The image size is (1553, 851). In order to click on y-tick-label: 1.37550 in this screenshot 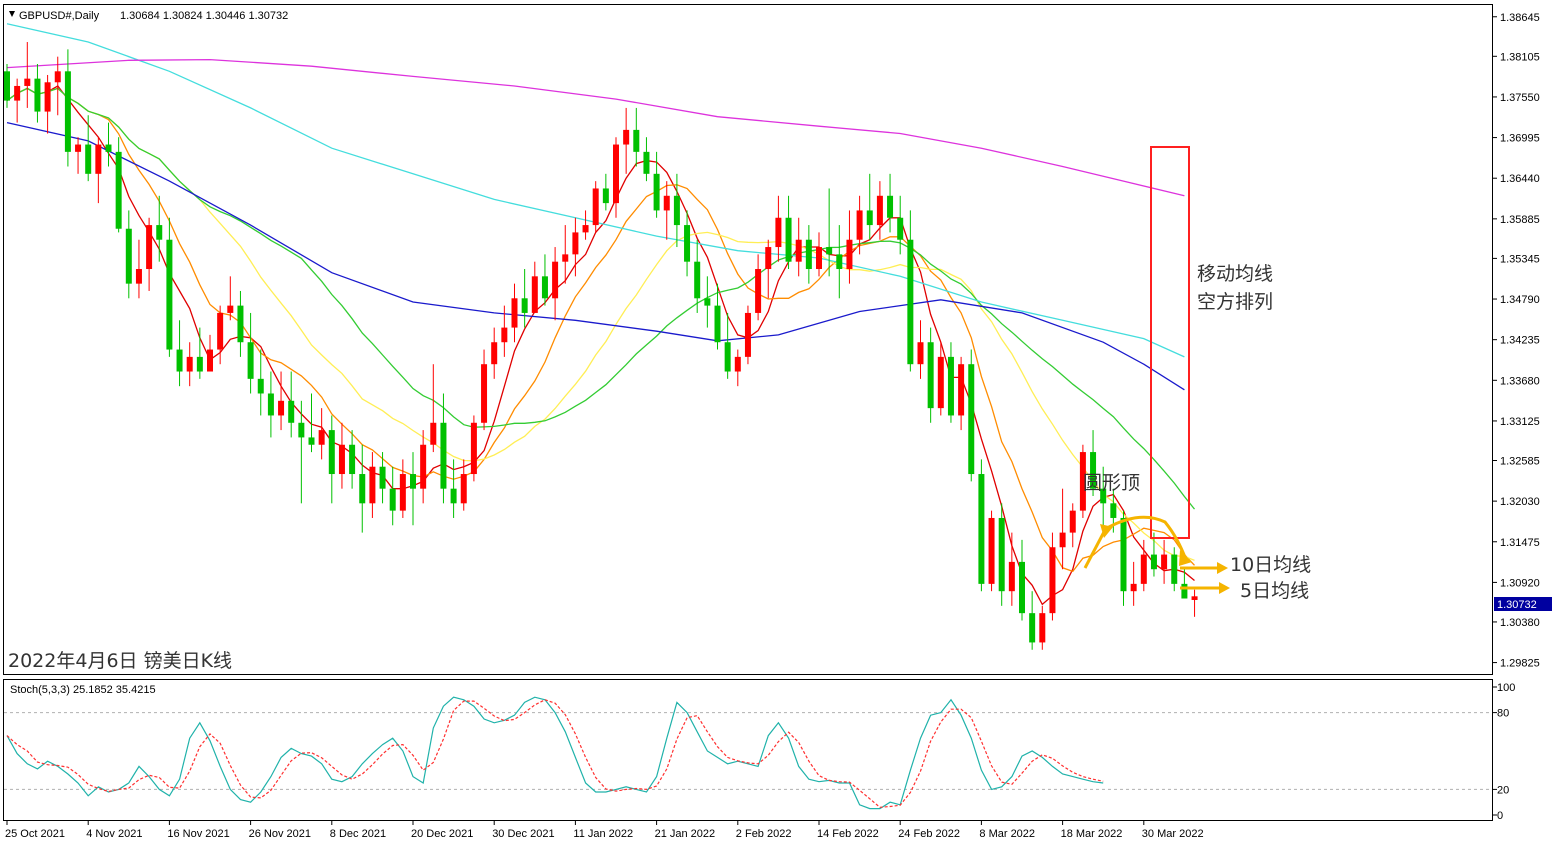, I will do `click(1520, 98)`.